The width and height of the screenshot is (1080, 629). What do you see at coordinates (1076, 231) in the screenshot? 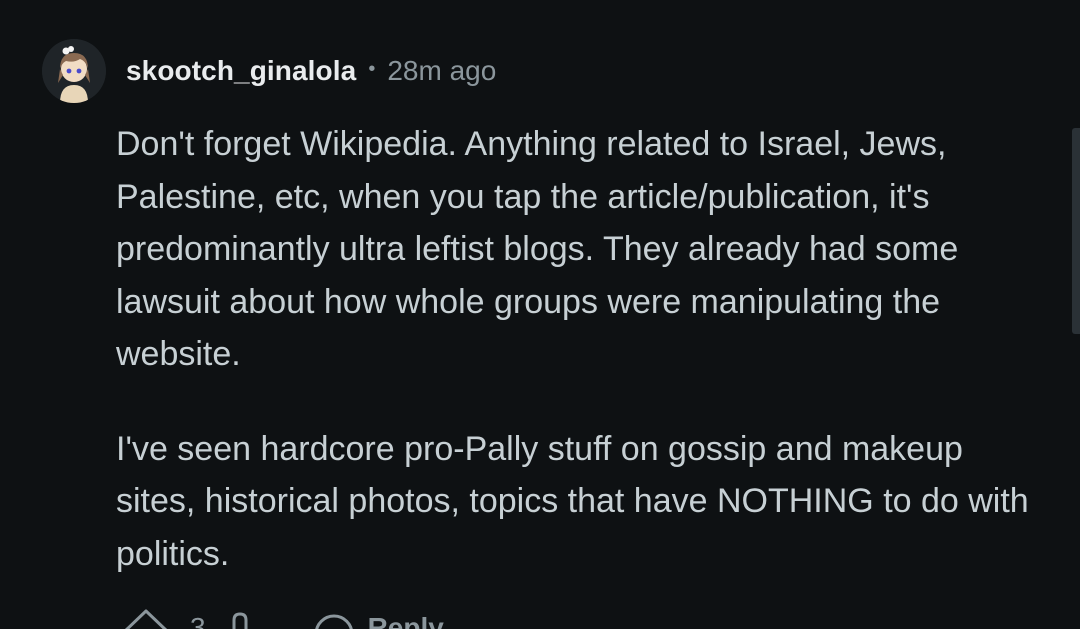
I see `scrollbar` at bounding box center [1076, 231].